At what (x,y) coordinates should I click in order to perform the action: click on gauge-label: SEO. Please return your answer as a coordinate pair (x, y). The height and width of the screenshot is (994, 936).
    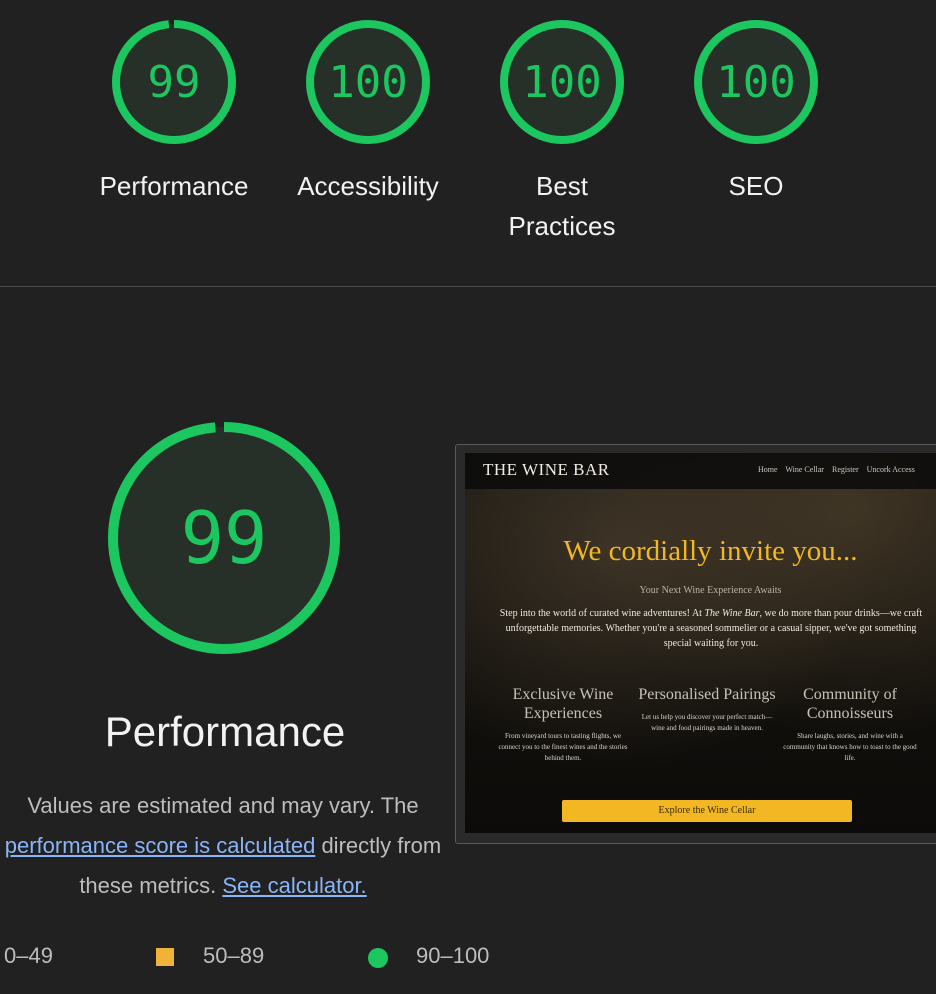
    Looking at the image, I should click on (756, 186).